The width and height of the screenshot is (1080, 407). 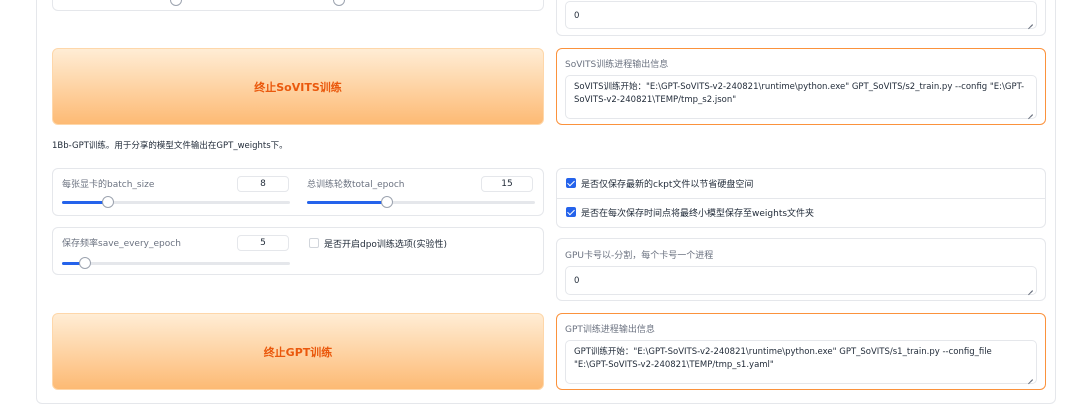 I want to click on save-every-epoch-label: 保存频率save_every_epoch, so click(x=121, y=244).